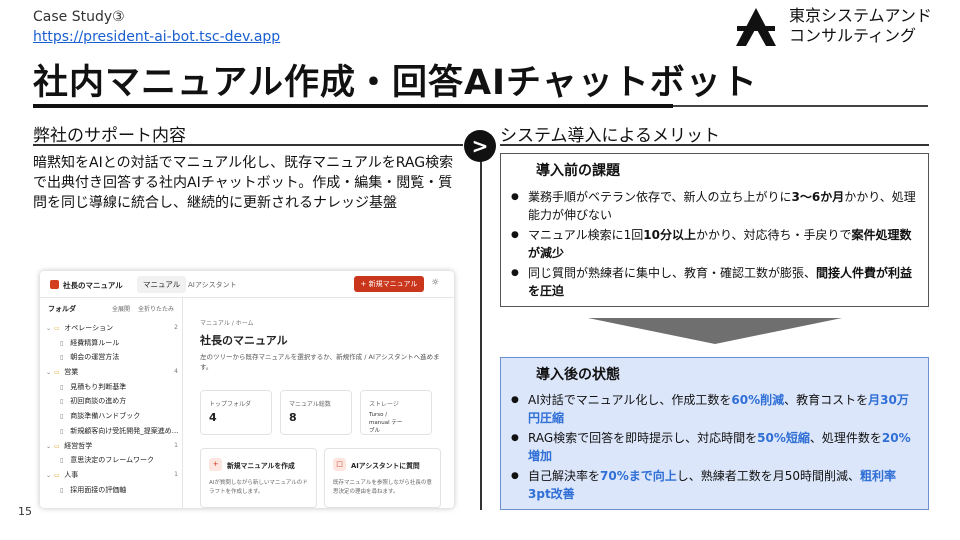 The width and height of the screenshot is (960, 540). Describe the element at coordinates (845, 438) in the screenshot. I see `item-text: 、処理件数を` at that location.